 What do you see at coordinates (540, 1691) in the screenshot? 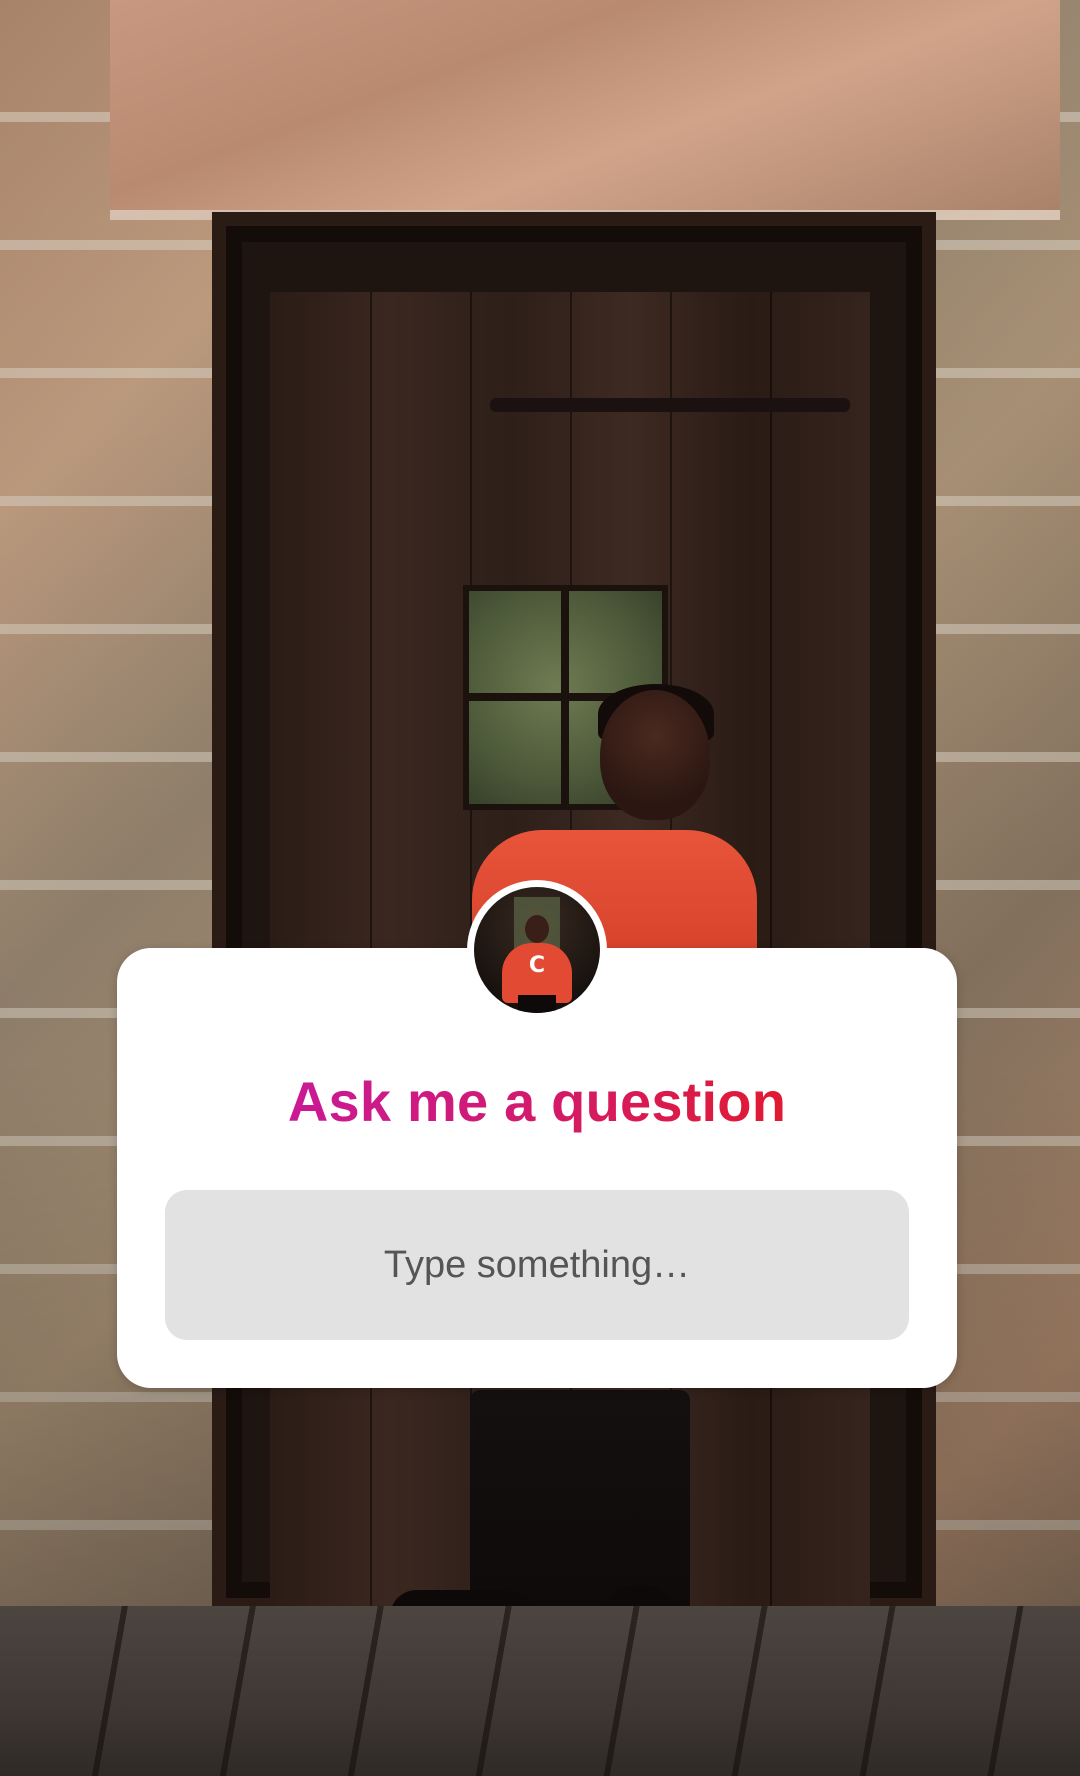
I see `stone-floor` at bounding box center [540, 1691].